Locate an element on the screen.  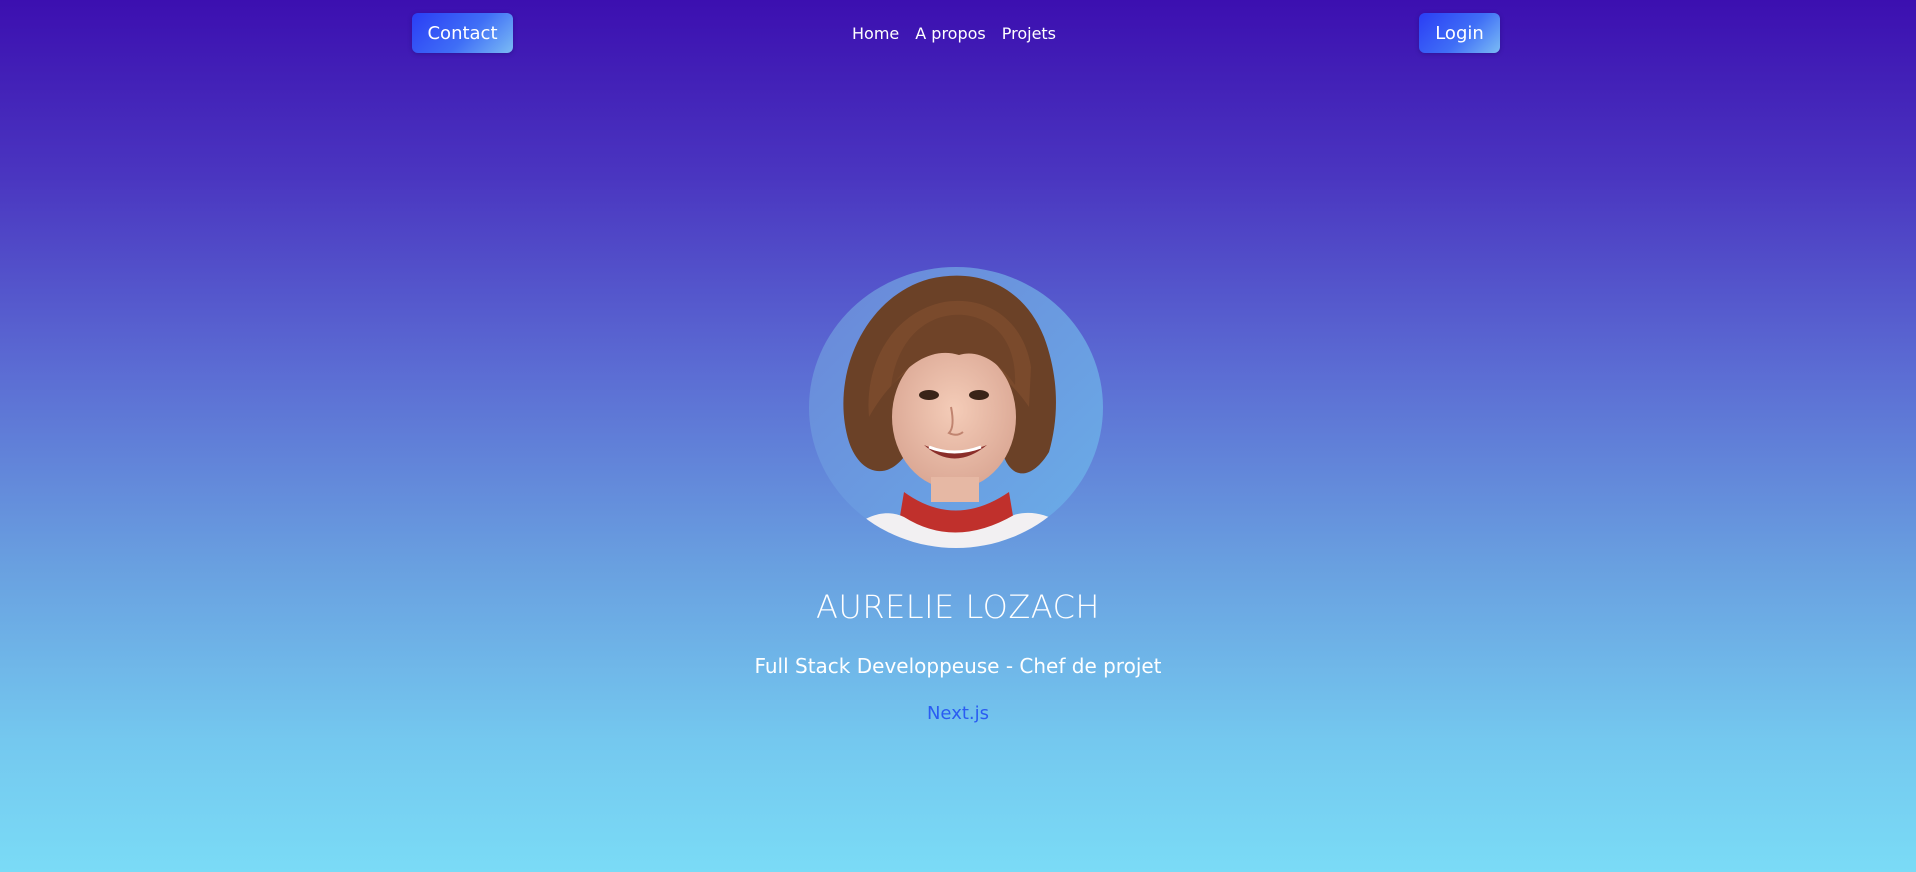
profile-name: AURELIE LOZACH is located at coordinates (958, 607).